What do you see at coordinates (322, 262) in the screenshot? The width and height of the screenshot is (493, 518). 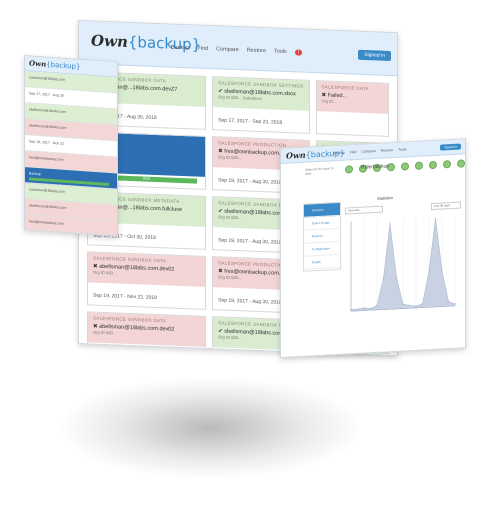 I see `sidebar-item: Health` at bounding box center [322, 262].